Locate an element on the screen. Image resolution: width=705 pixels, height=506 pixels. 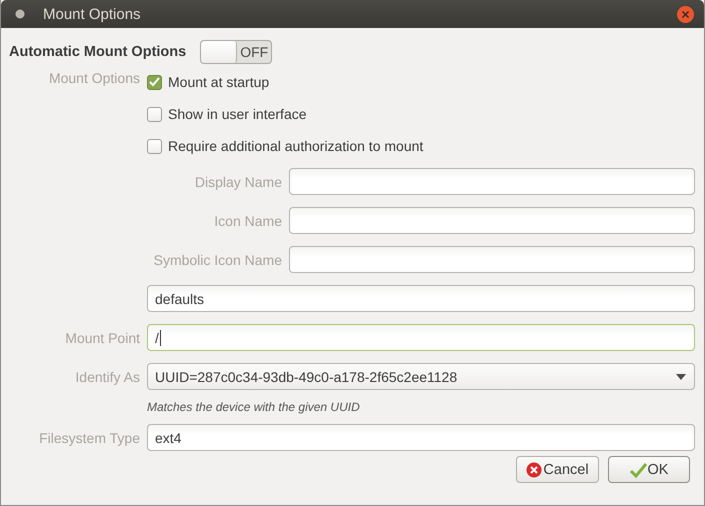
dropdown: UUID=287c0c34-93db-49c0-a178-2f65c2ee1128 is located at coordinates (421, 376).